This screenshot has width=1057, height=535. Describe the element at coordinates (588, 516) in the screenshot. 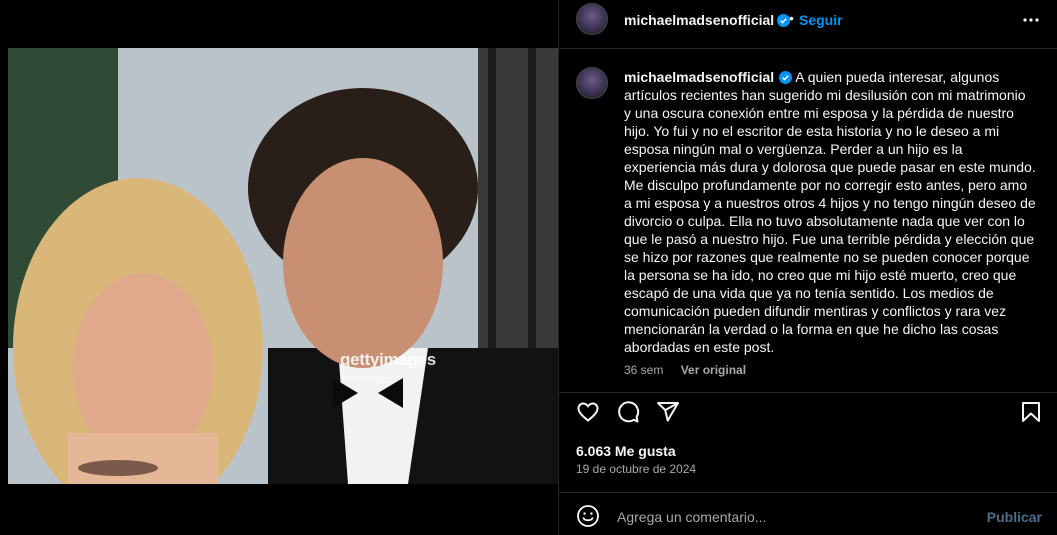

I see `emoji-icon` at that location.